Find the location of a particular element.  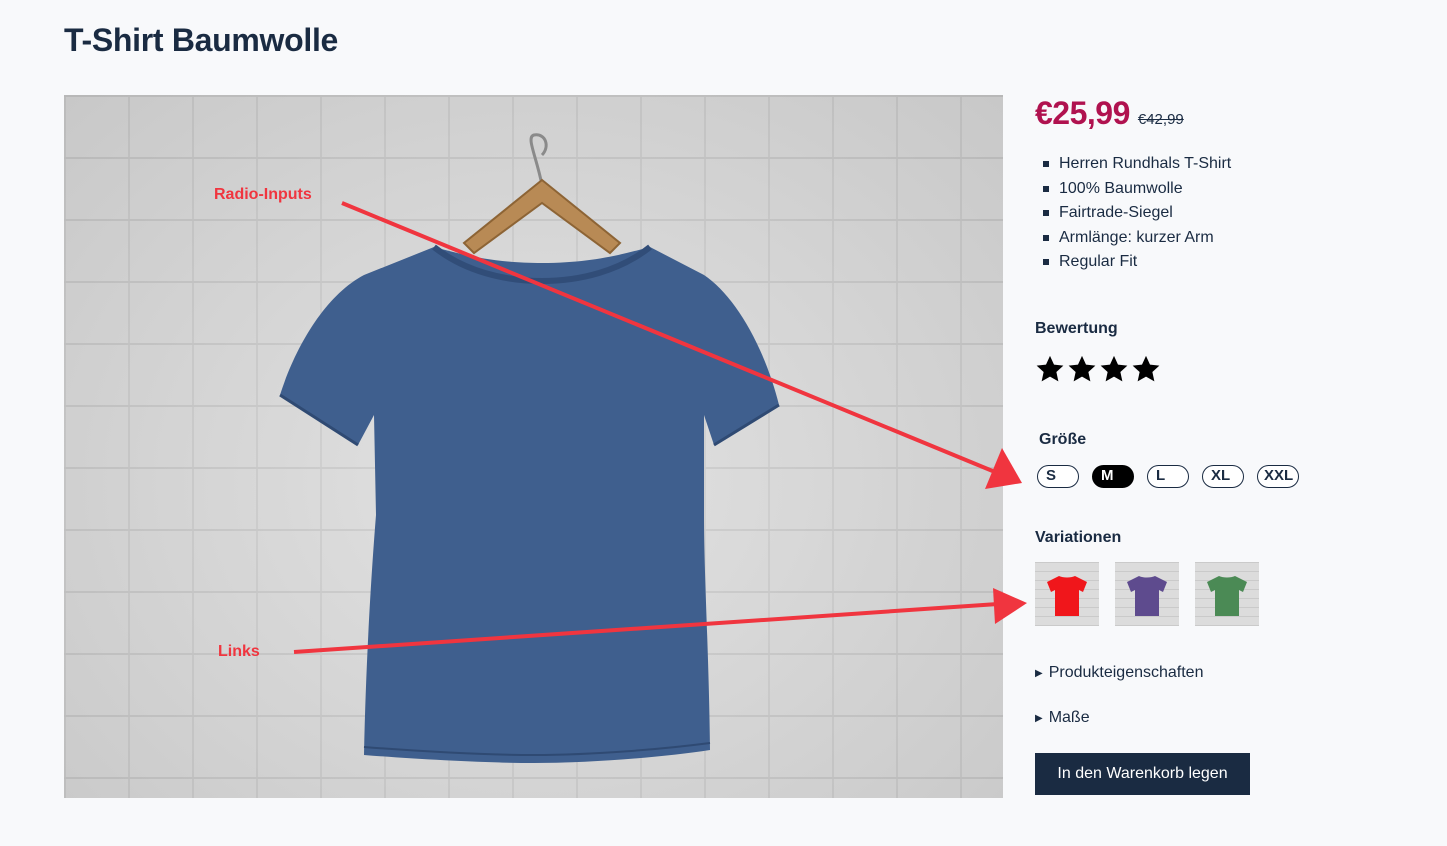

feature-item: Fairtrade-Siegel is located at coordinates (1137, 213).